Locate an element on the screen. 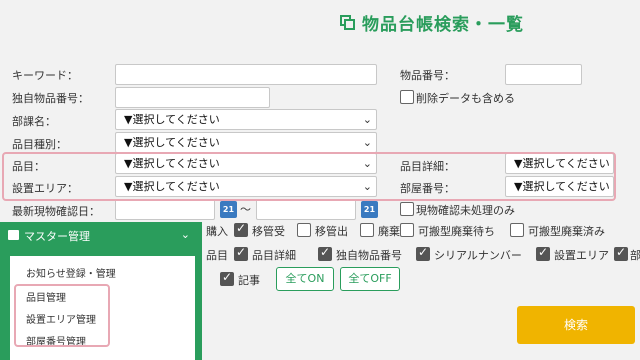 This screenshot has height=360, width=640. item-select: ▼選択してください ⌄ is located at coordinates (246, 163).